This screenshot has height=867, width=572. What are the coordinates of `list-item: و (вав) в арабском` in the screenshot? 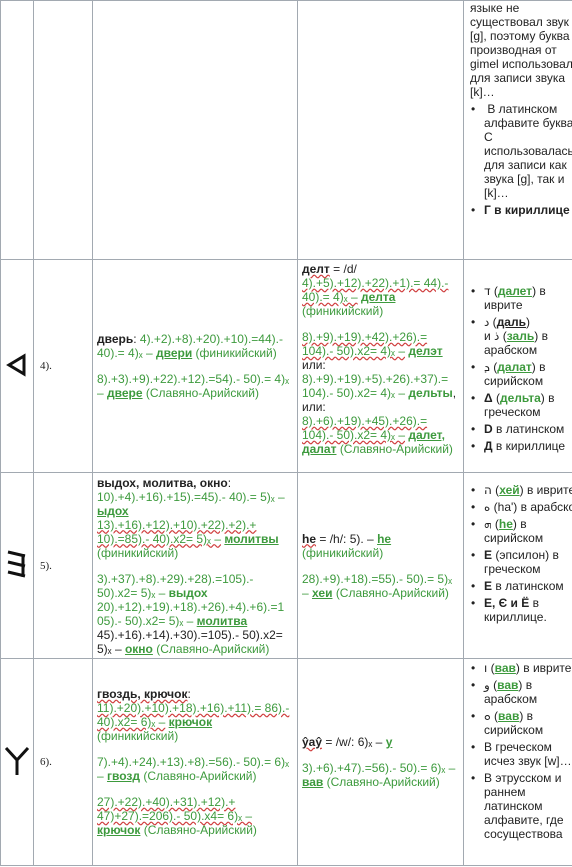 It's located at (521, 692).